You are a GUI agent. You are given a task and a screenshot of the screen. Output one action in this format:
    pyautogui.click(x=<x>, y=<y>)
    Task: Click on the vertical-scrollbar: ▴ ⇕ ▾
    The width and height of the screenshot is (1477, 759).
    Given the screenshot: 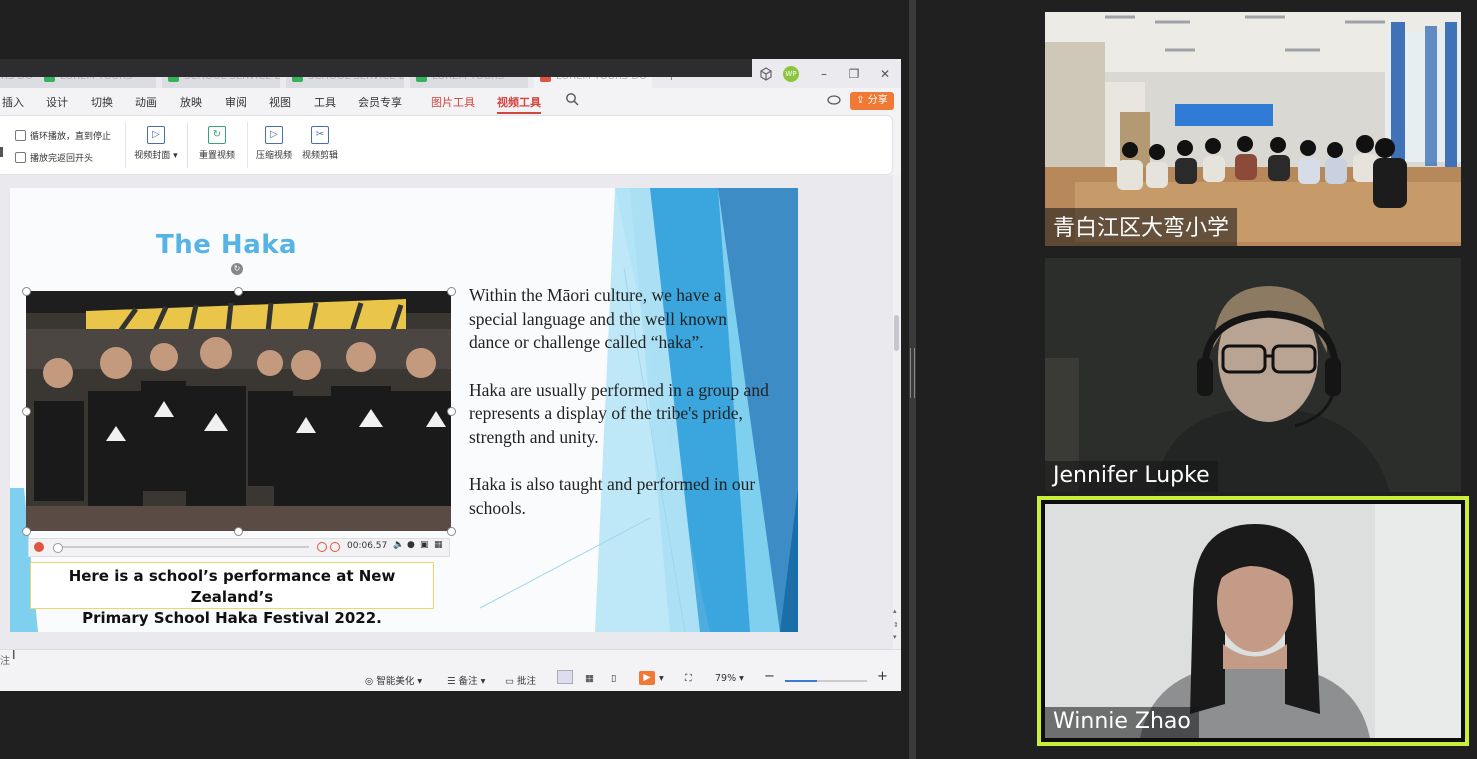 What is the action you would take?
    pyautogui.click(x=897, y=412)
    